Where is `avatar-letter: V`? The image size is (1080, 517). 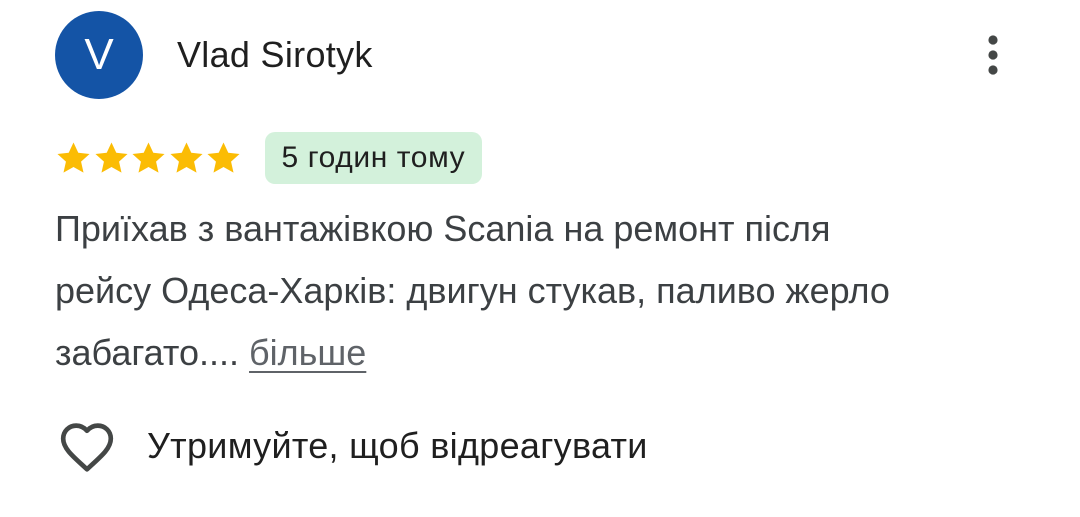
avatar-letter: V is located at coordinates (99, 54).